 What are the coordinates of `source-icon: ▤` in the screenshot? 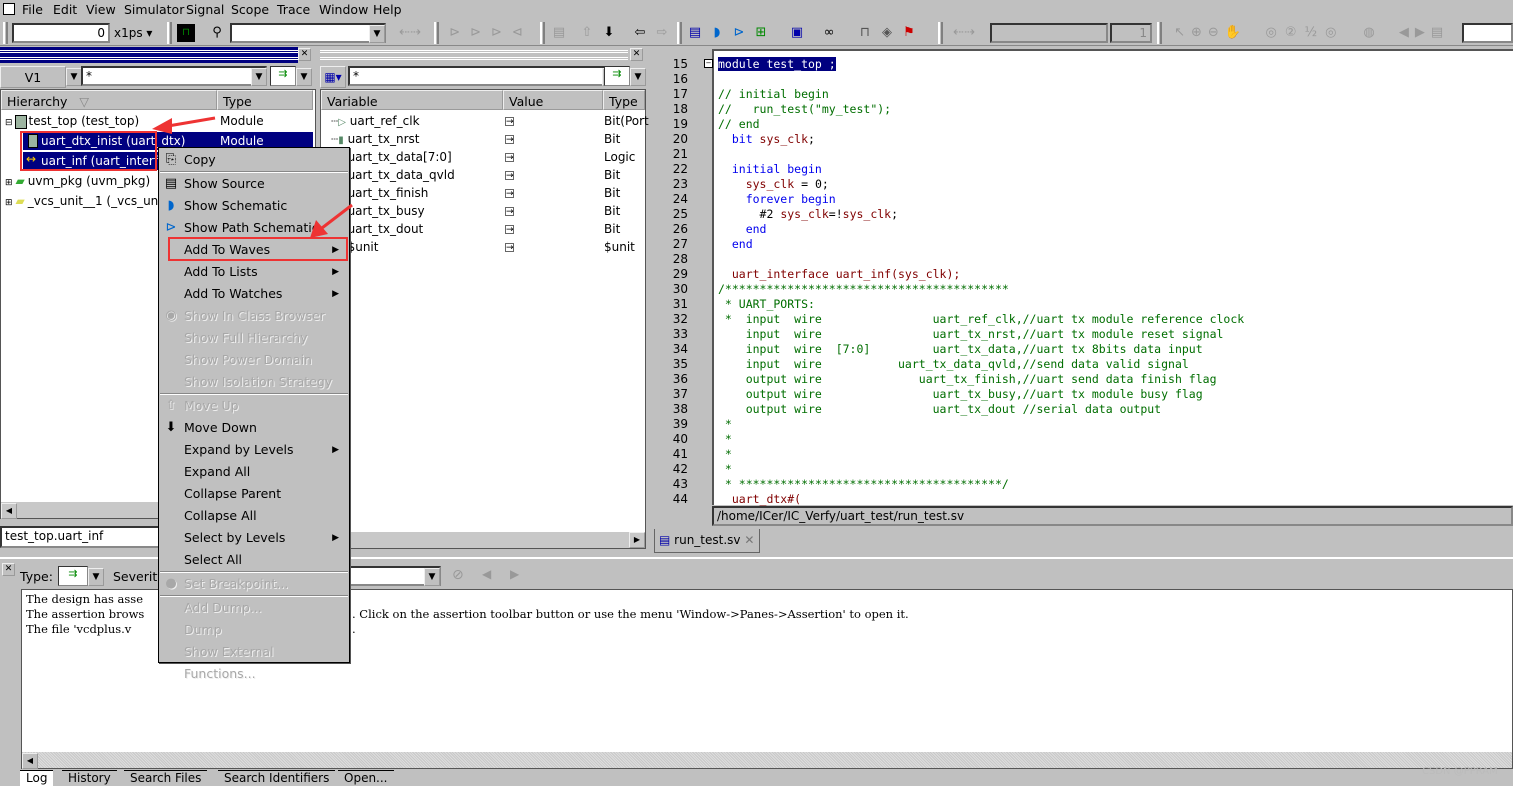 It's located at (695, 33).